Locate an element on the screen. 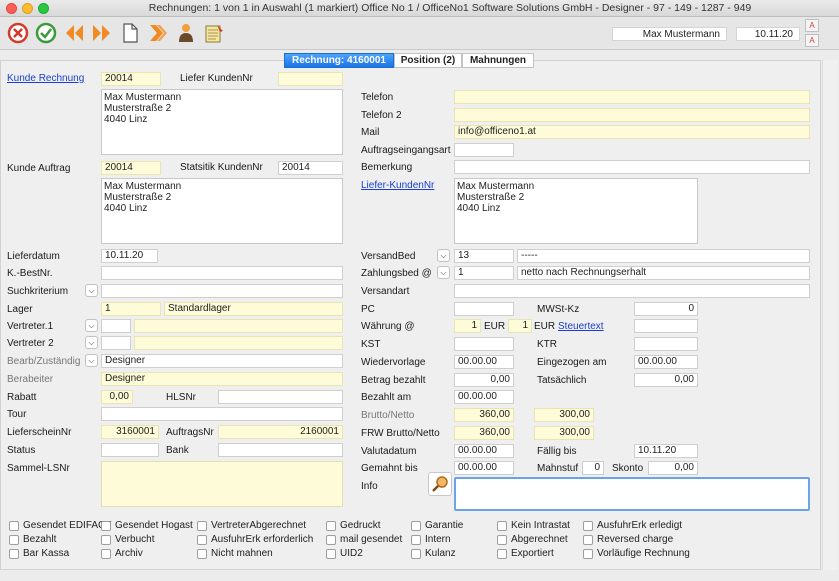 This screenshot has width=839, height=581. vertreter2-dropdown: ⌵ is located at coordinates (91, 342).